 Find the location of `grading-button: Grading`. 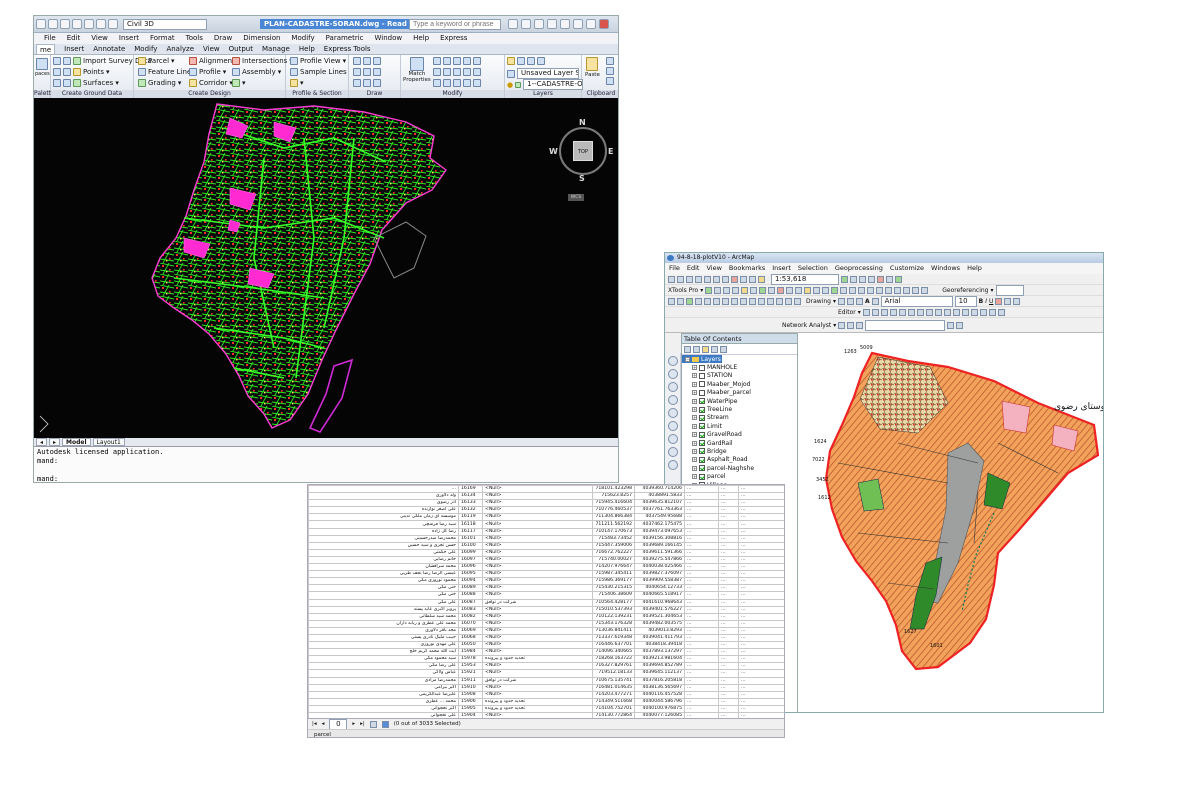

grading-button: Grading is located at coordinates (162, 83).